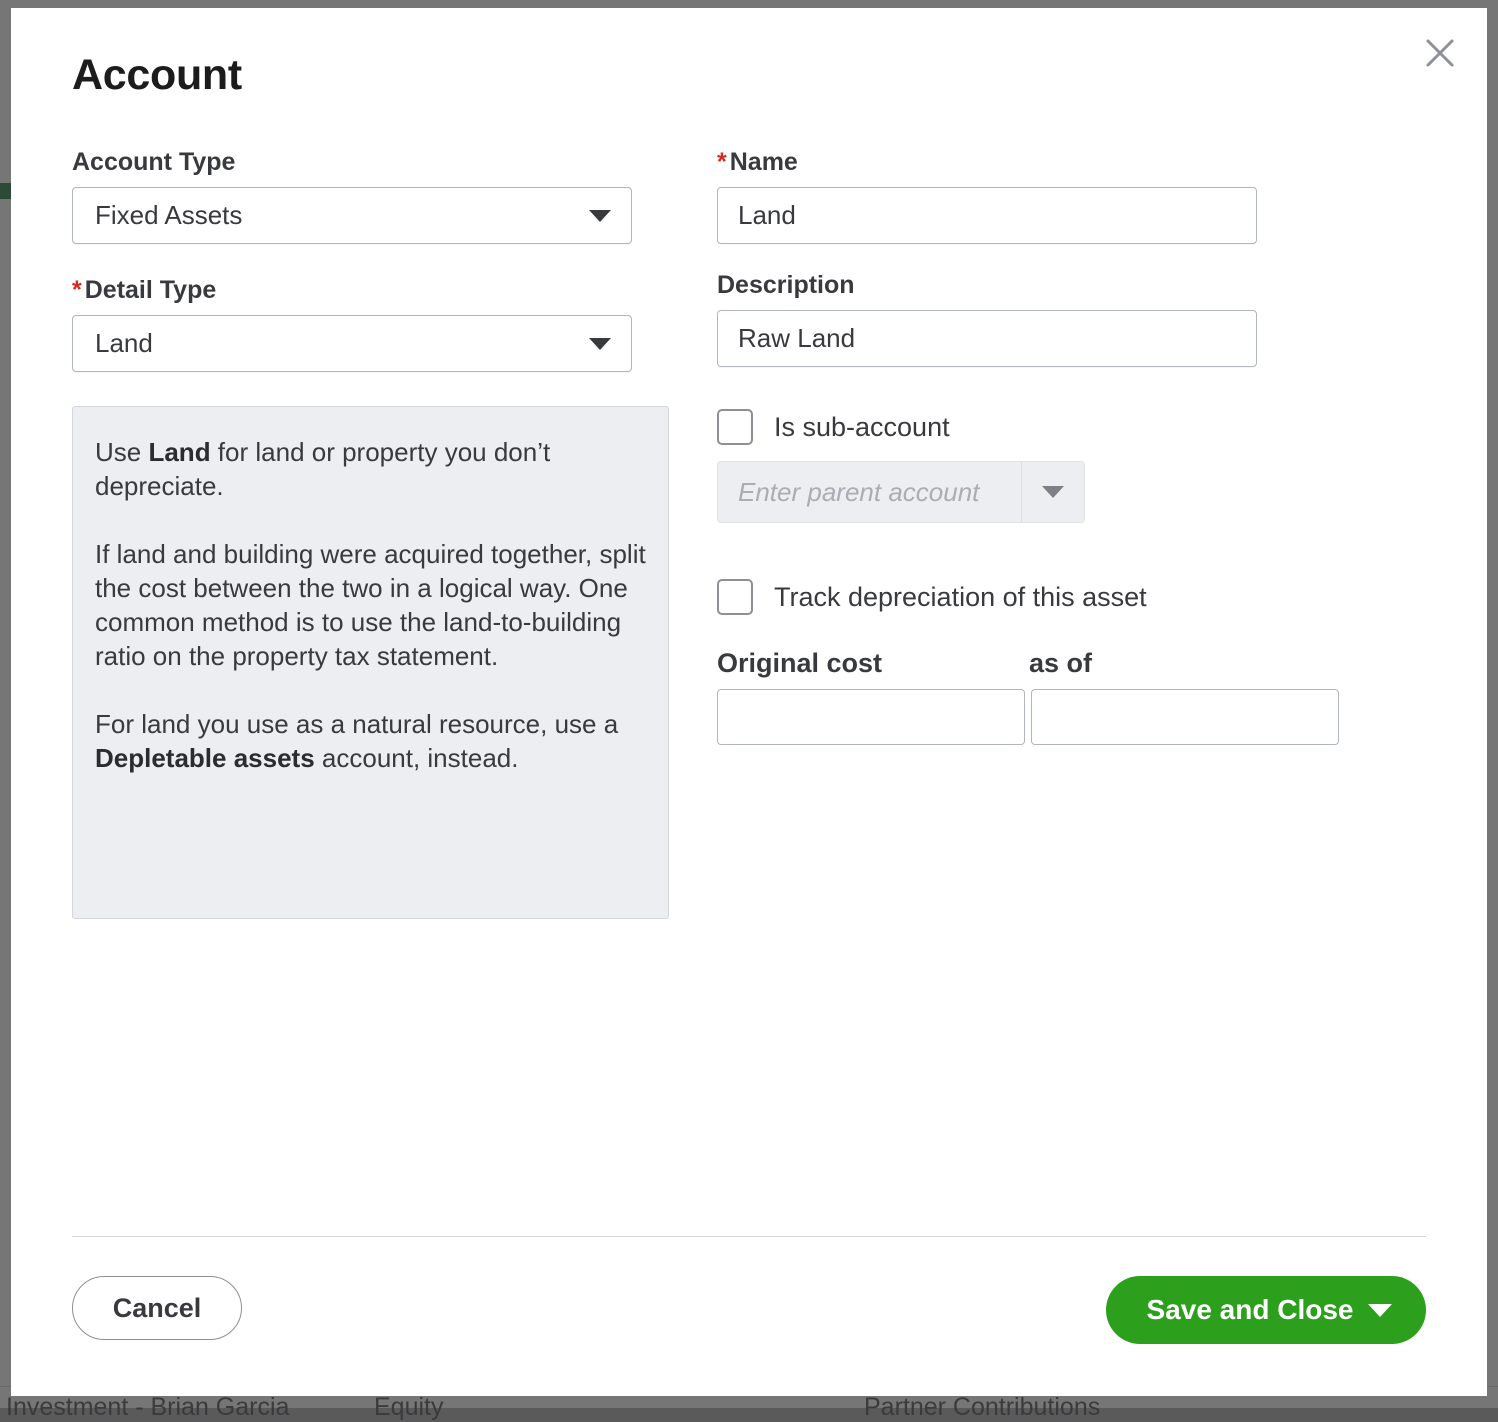 The image size is (1498, 1422). I want to click on cancel-button-label: Cancel, so click(157, 1308).